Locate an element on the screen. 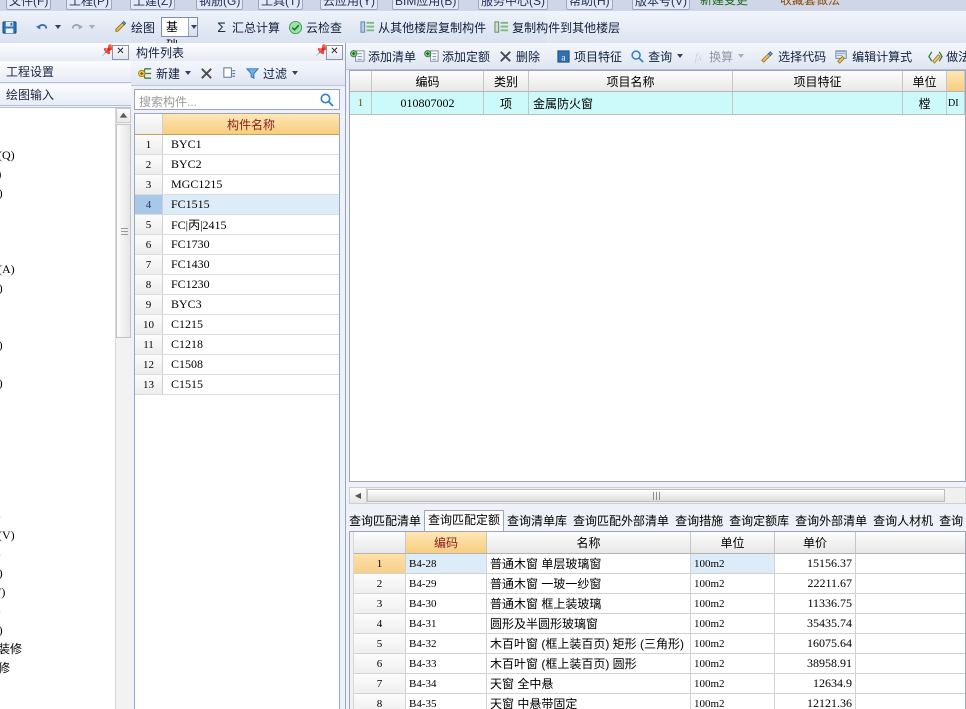  method-button: 做法 is located at coordinates (945, 56).